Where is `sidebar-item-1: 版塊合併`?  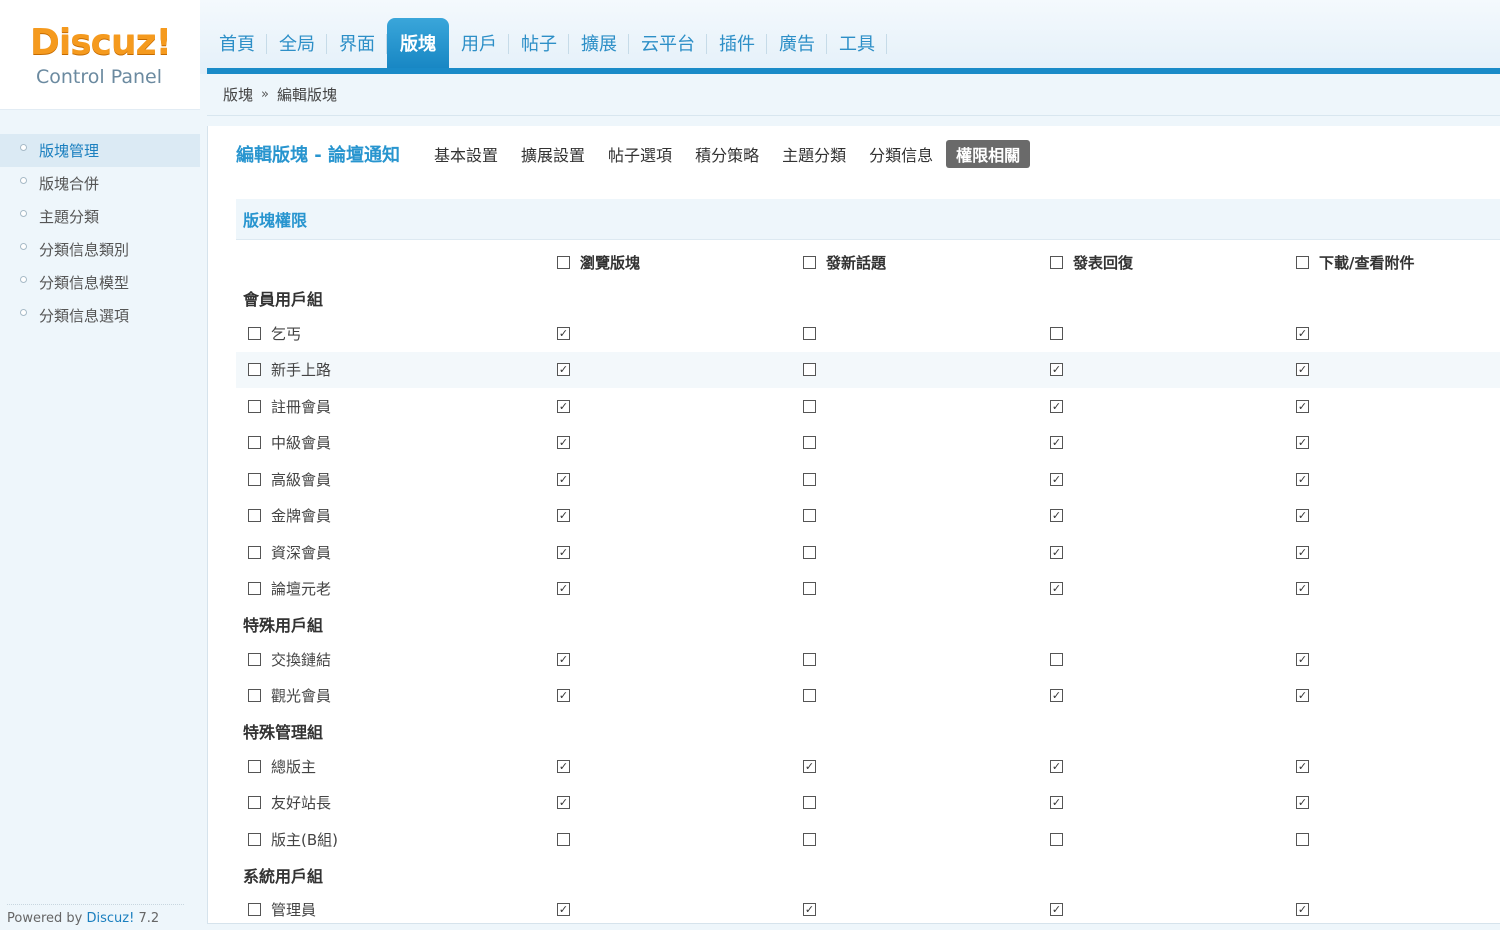 sidebar-item-1: 版塊合併 is located at coordinates (100, 183).